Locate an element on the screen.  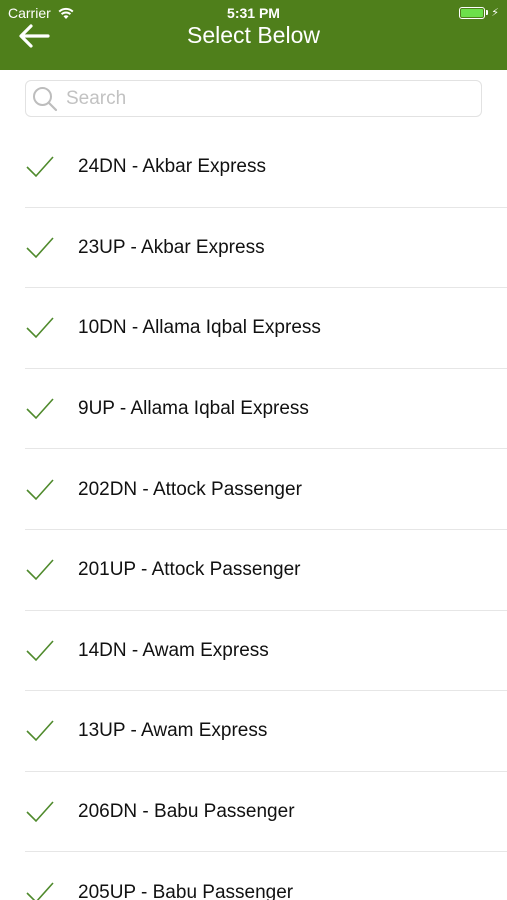
list-item: 24DN - Akbar Express is located at coordinates (253, 167).